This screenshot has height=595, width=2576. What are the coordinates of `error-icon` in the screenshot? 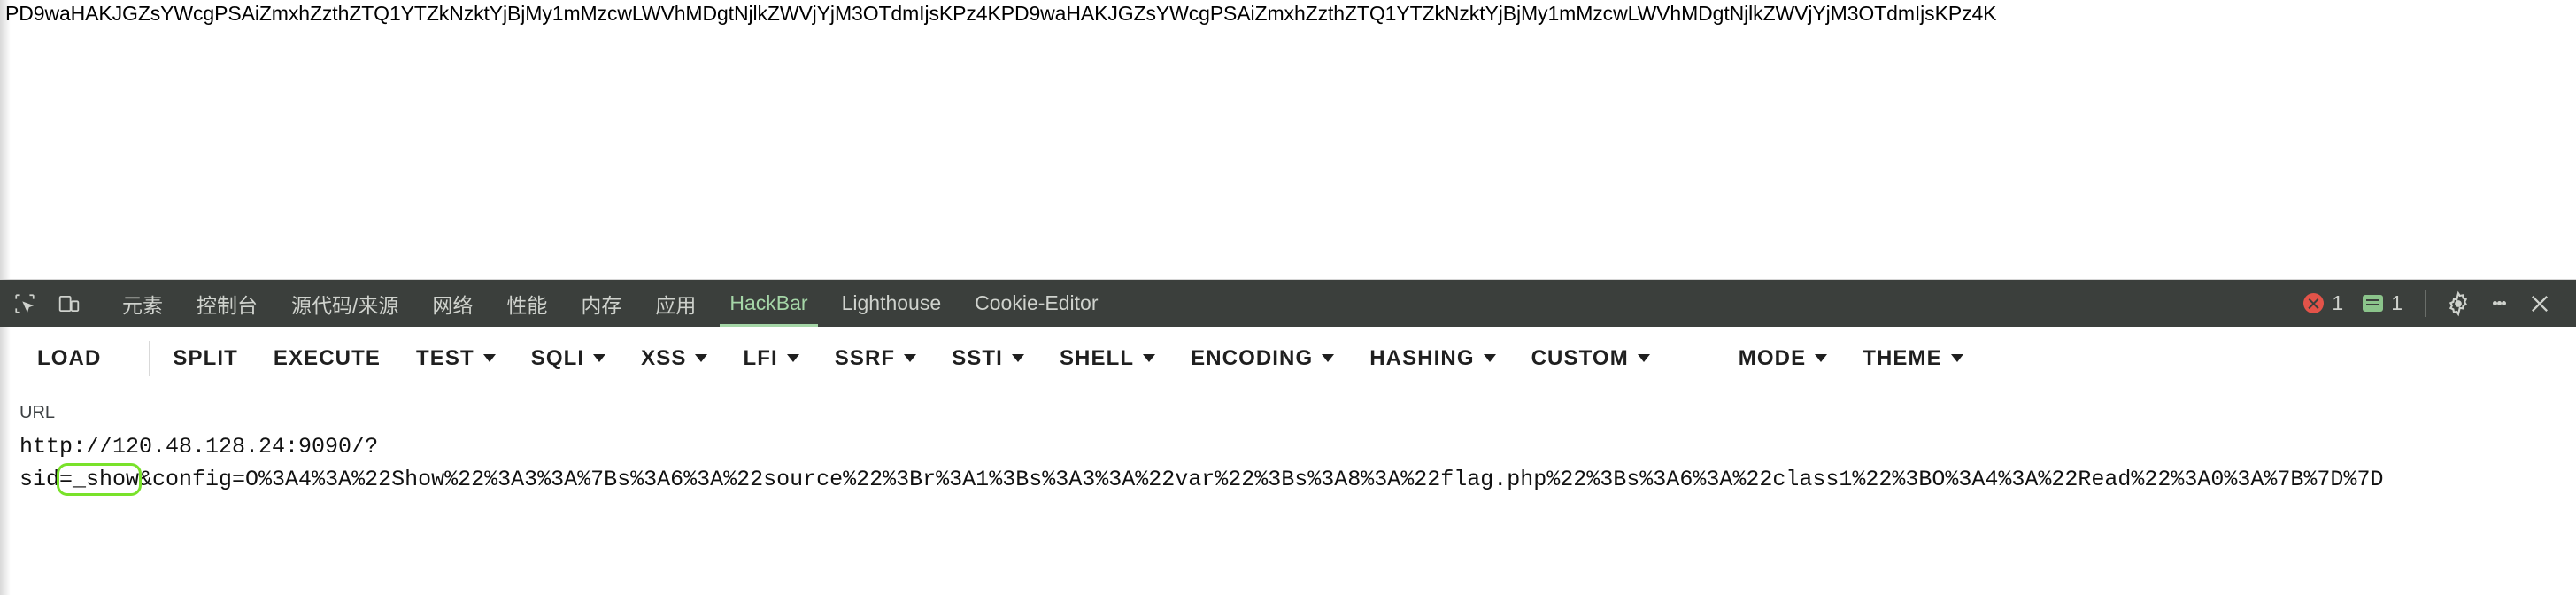 It's located at (2314, 303).